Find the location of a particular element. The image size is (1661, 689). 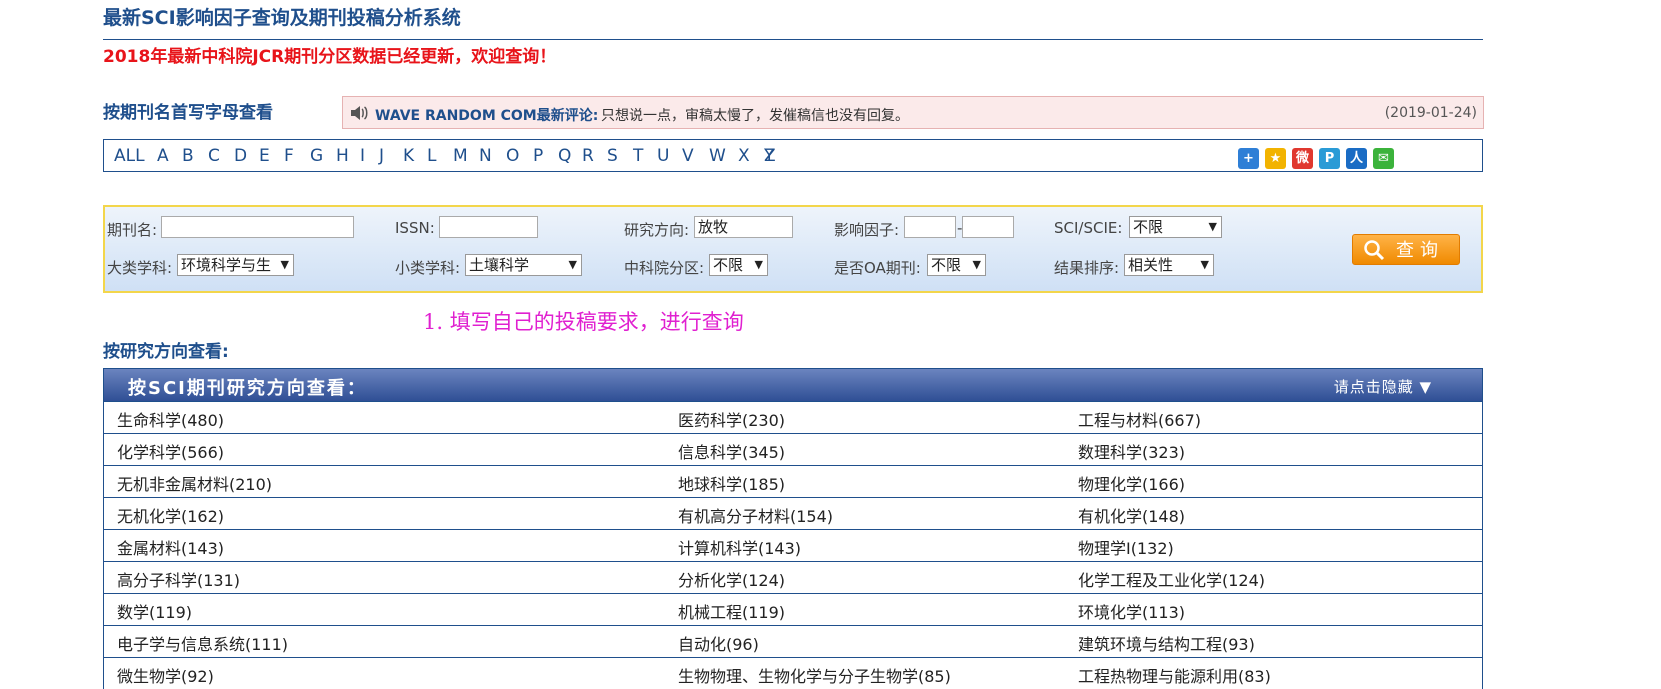

oa-select: 不限 ▼ is located at coordinates (956, 265).